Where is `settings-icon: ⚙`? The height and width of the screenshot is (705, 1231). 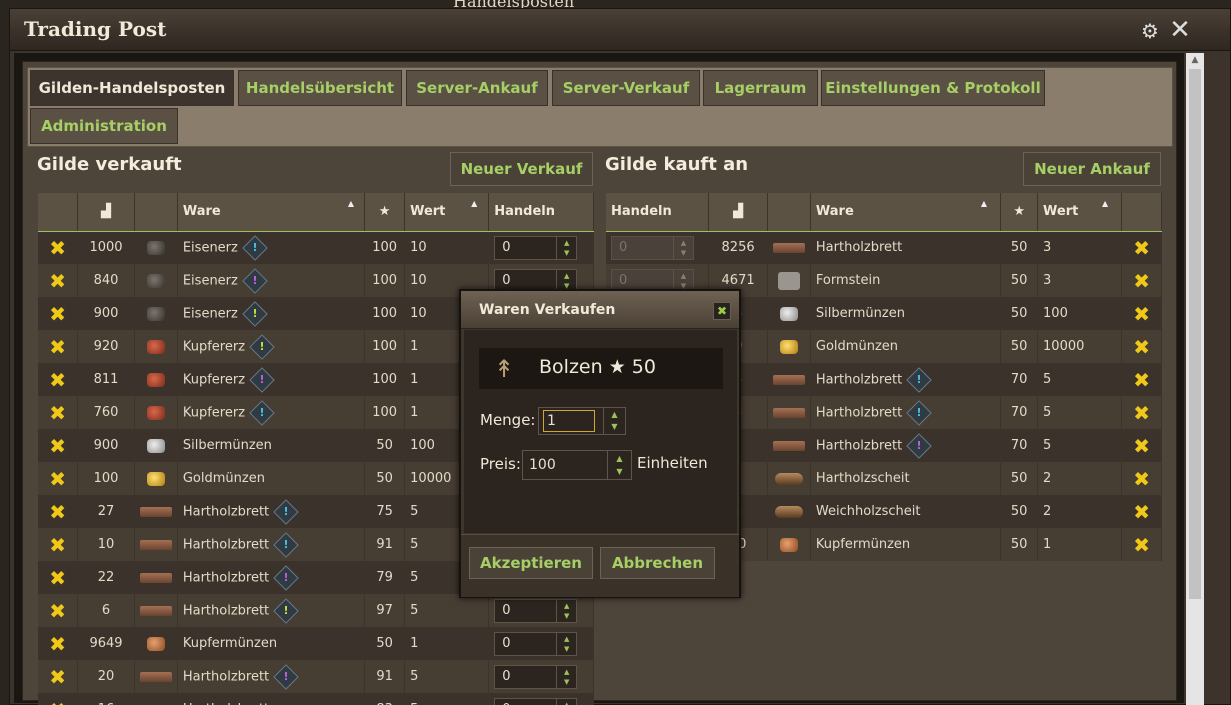
settings-icon: ⚙ is located at coordinates (1150, 31).